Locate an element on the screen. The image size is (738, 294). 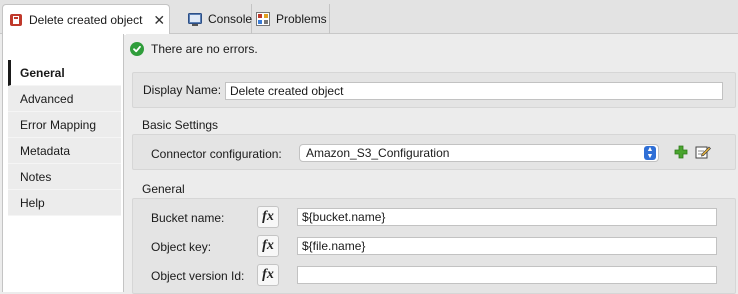
tab-label: Delete created object is located at coordinates (86, 20).